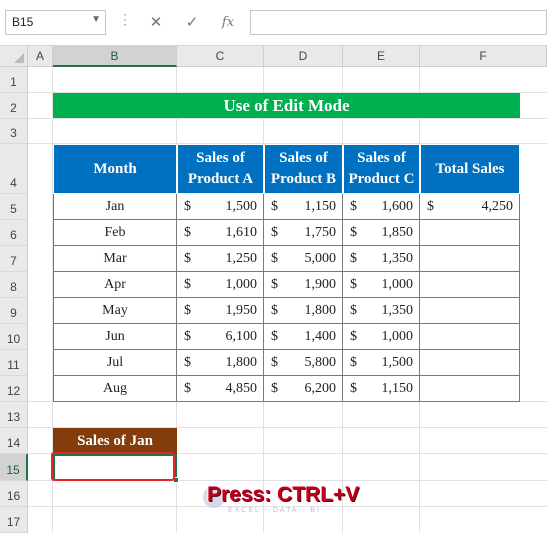 Image resolution: width=547 pixels, height=533 pixels. Describe the element at coordinates (115, 207) in the screenshot. I see `month-cell: Jan` at that location.